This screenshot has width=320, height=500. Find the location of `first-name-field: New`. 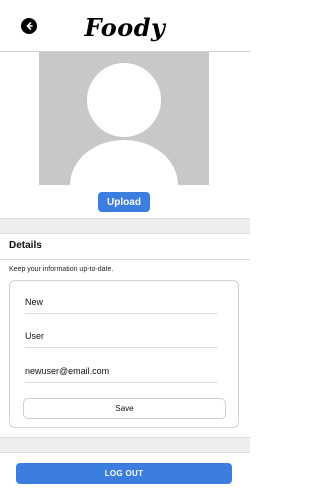

first-name-field: New is located at coordinates (121, 305).